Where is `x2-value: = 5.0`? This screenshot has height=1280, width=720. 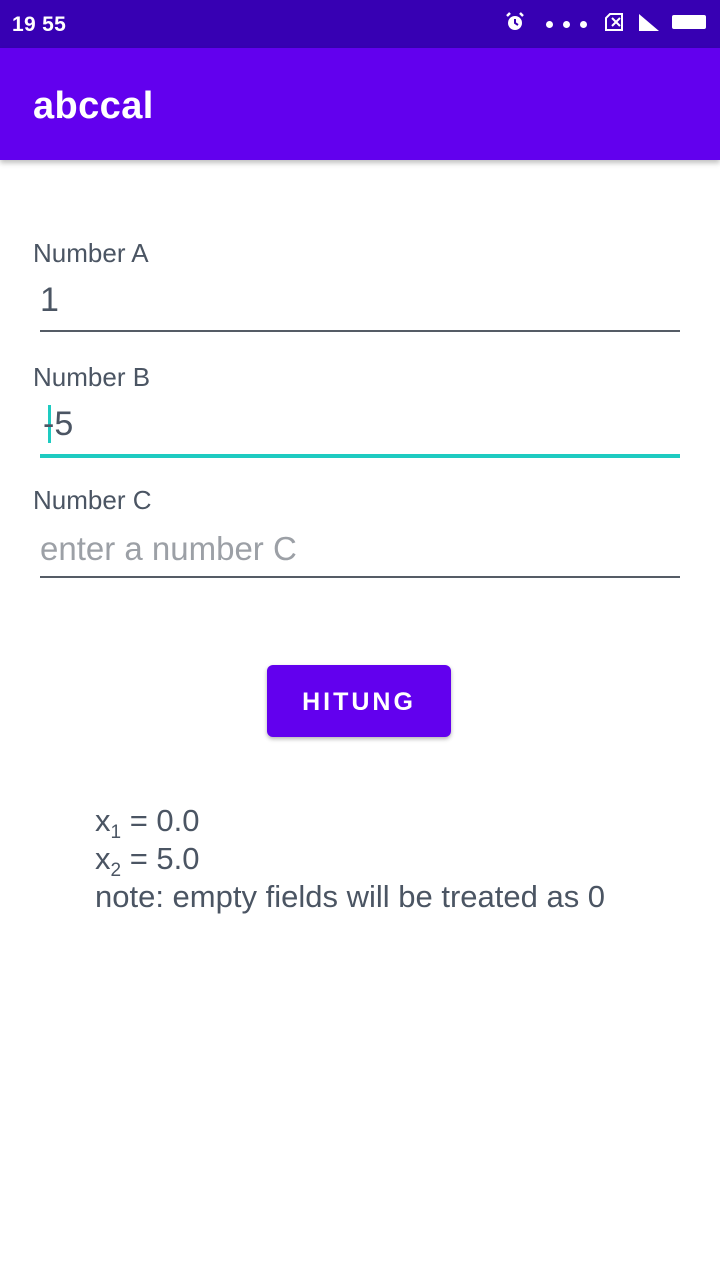 x2-value: = 5.0 is located at coordinates (160, 858).